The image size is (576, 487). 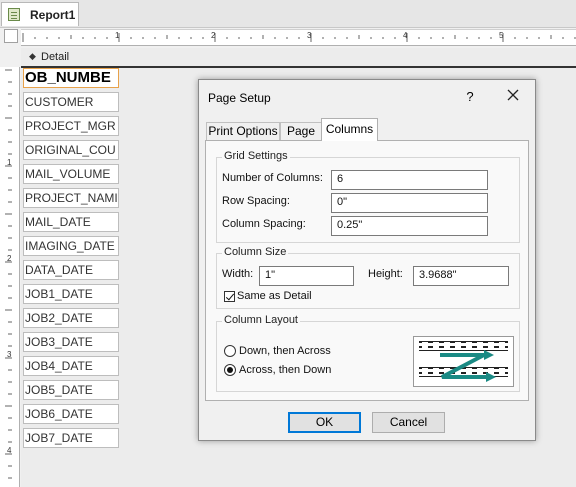 What do you see at coordinates (470, 96) in the screenshot?
I see `help-button: ?` at bounding box center [470, 96].